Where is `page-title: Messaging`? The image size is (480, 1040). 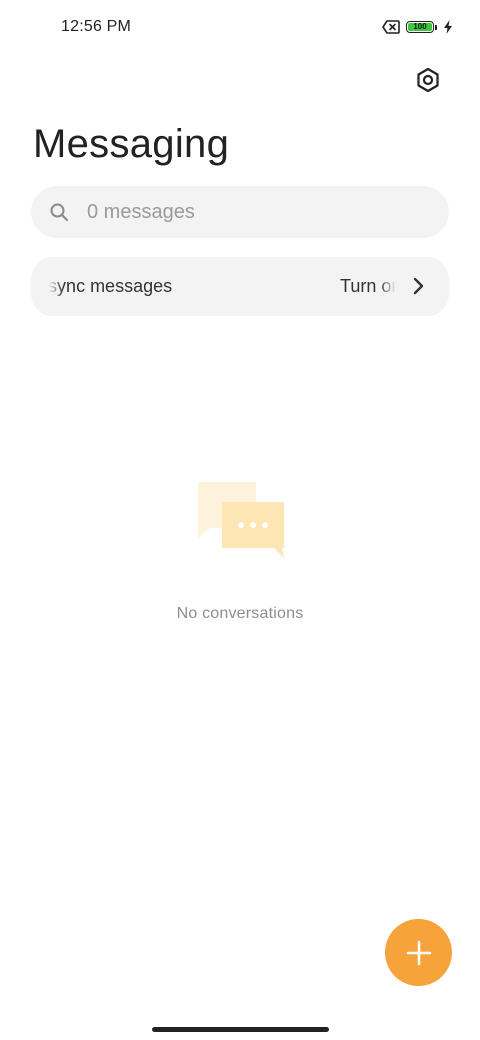 page-title: Messaging is located at coordinates (131, 144).